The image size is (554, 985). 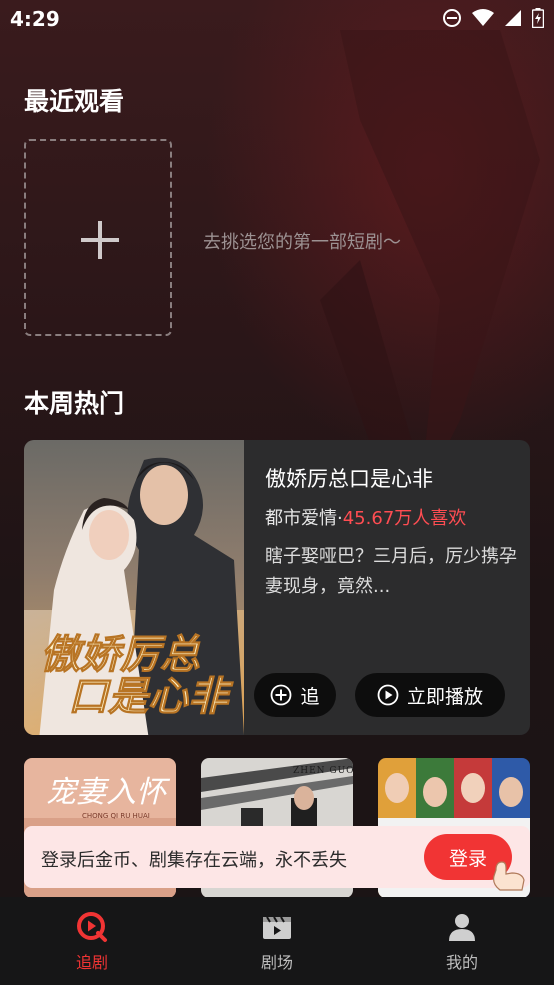 I want to click on featured-meta: 都市爱情·45.67万人喜欢, so click(x=365, y=517).